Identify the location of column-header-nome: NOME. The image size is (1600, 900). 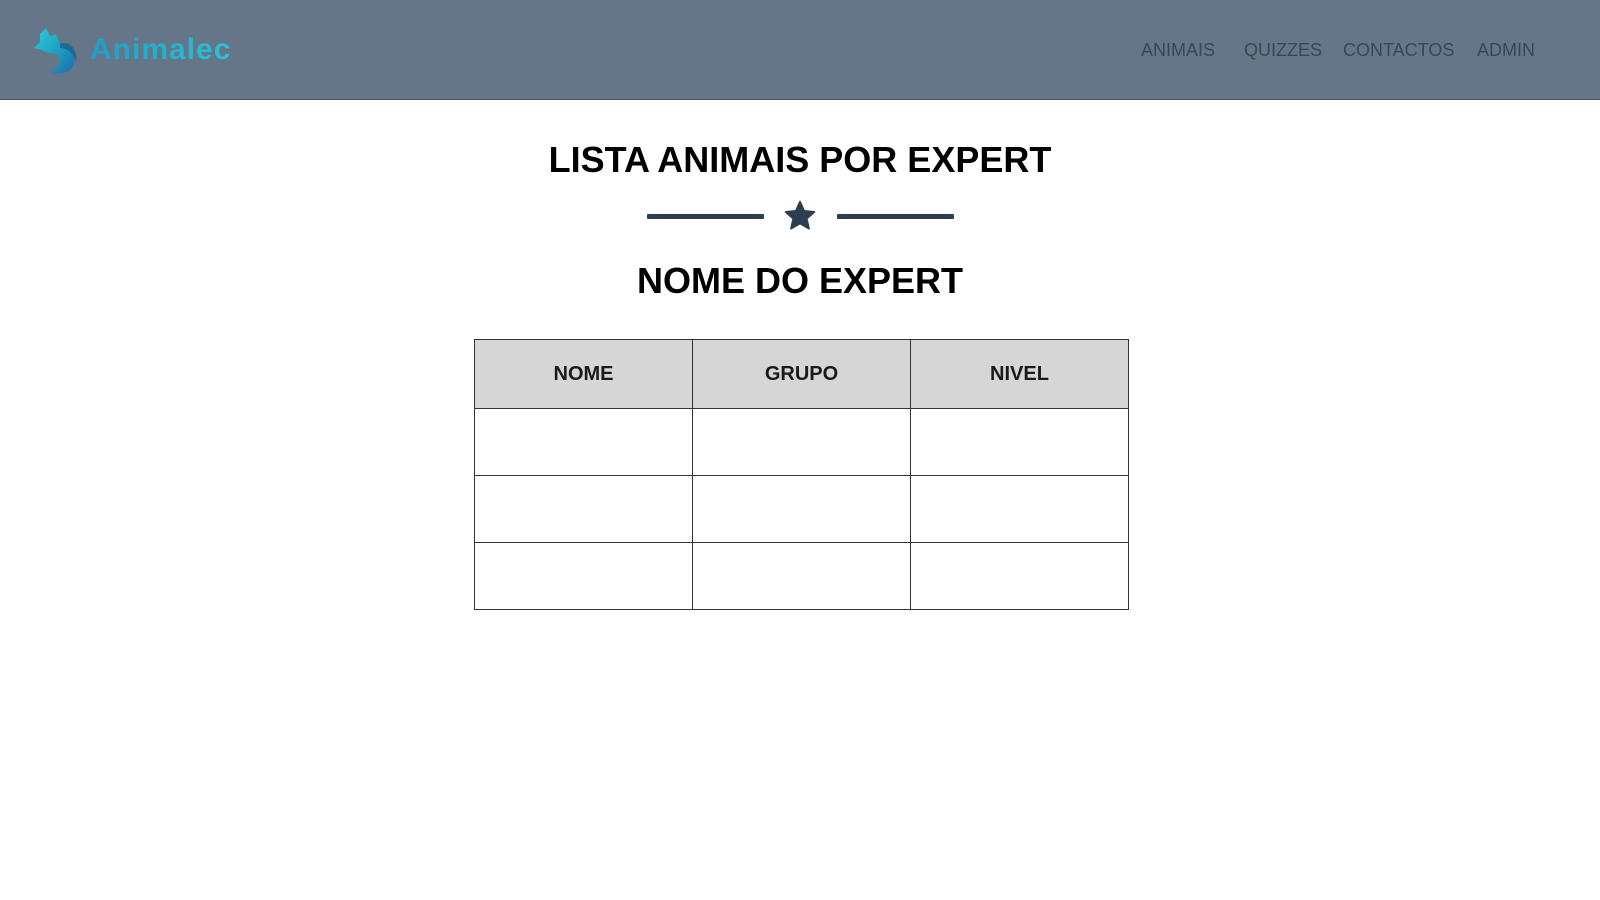
(583, 374).